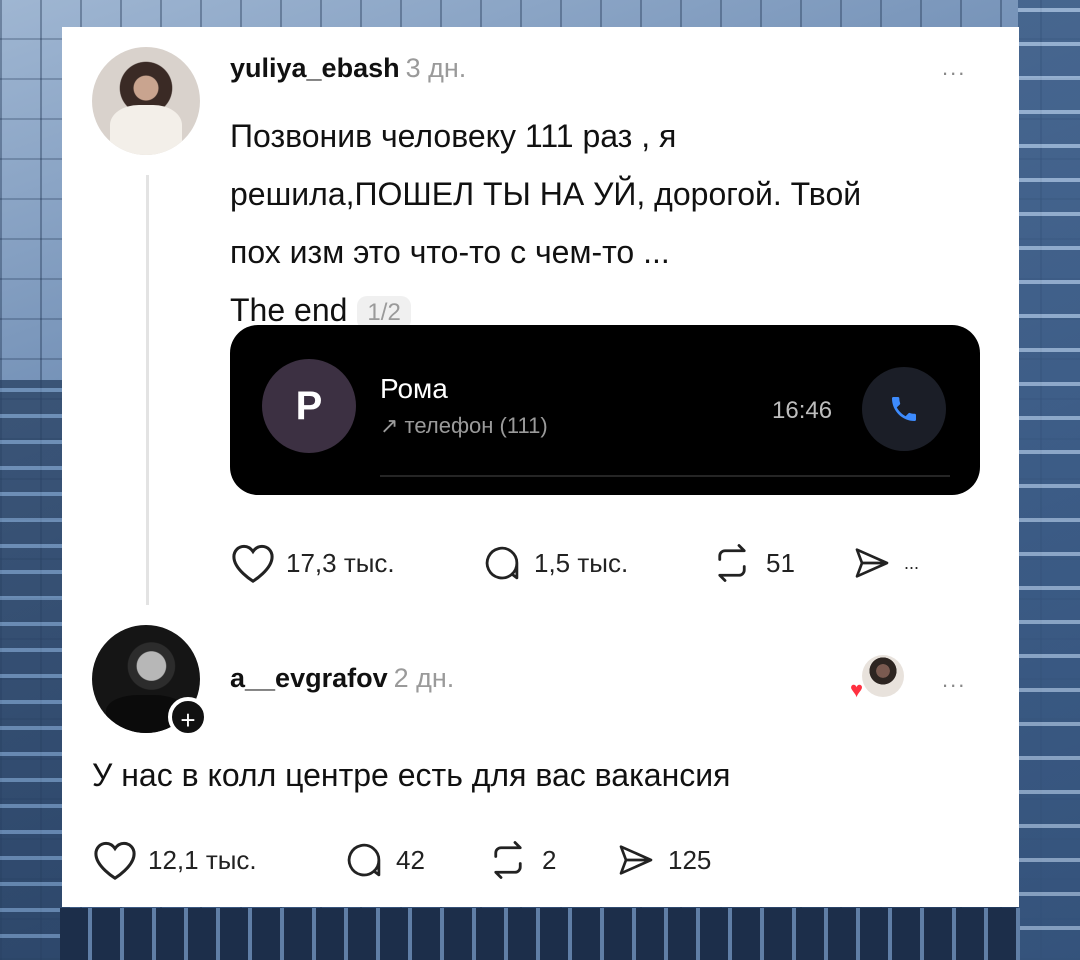 The height and width of the screenshot is (960, 1080). I want to click on liked-by-author-avatar, so click(883, 676).